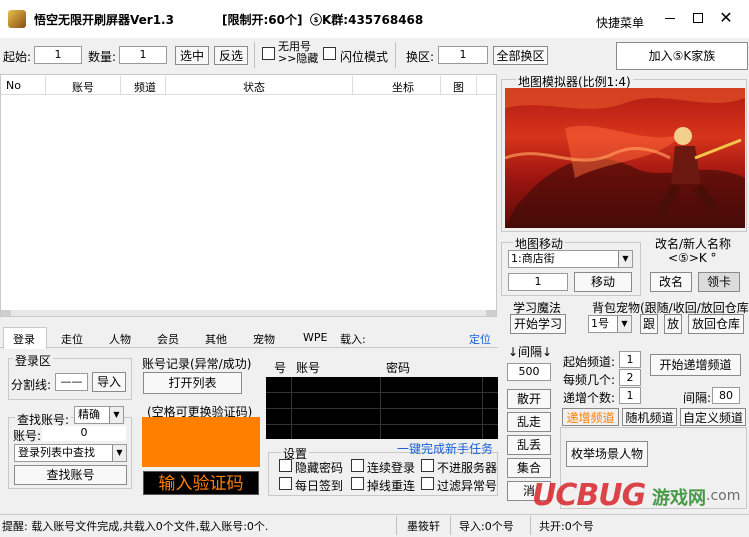  Describe the element at coordinates (319, 468) in the screenshot. I see `hide-password-label: 隐藏密码` at that location.